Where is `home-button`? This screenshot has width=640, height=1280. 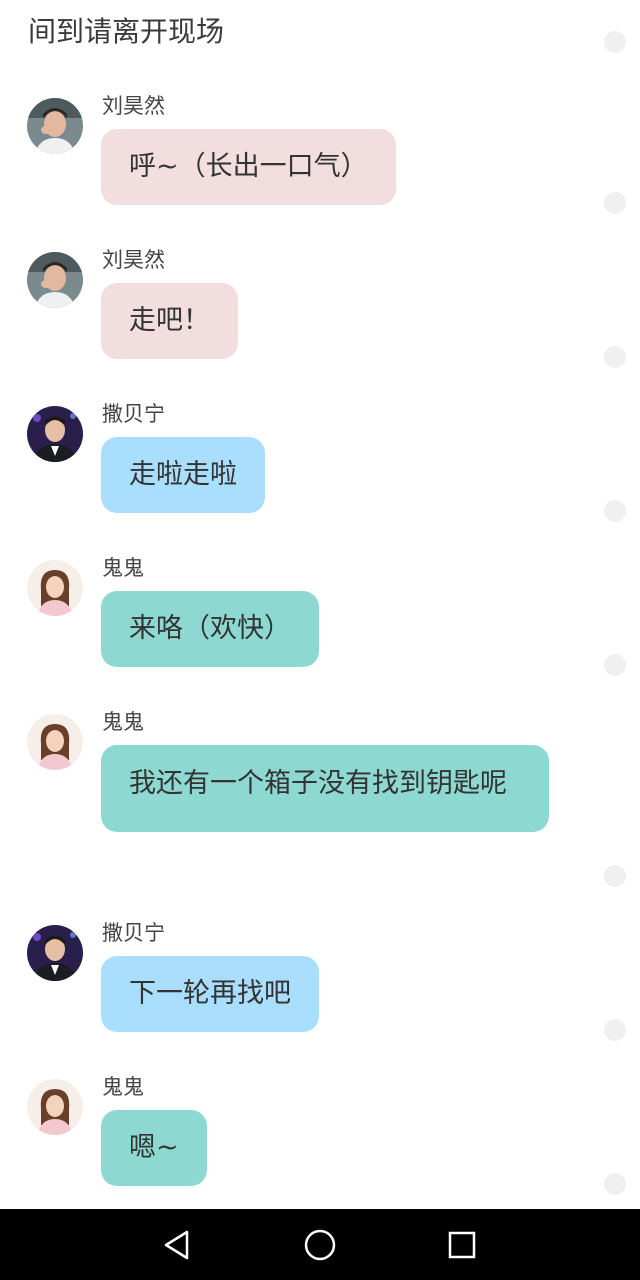 home-button is located at coordinates (320, 1245).